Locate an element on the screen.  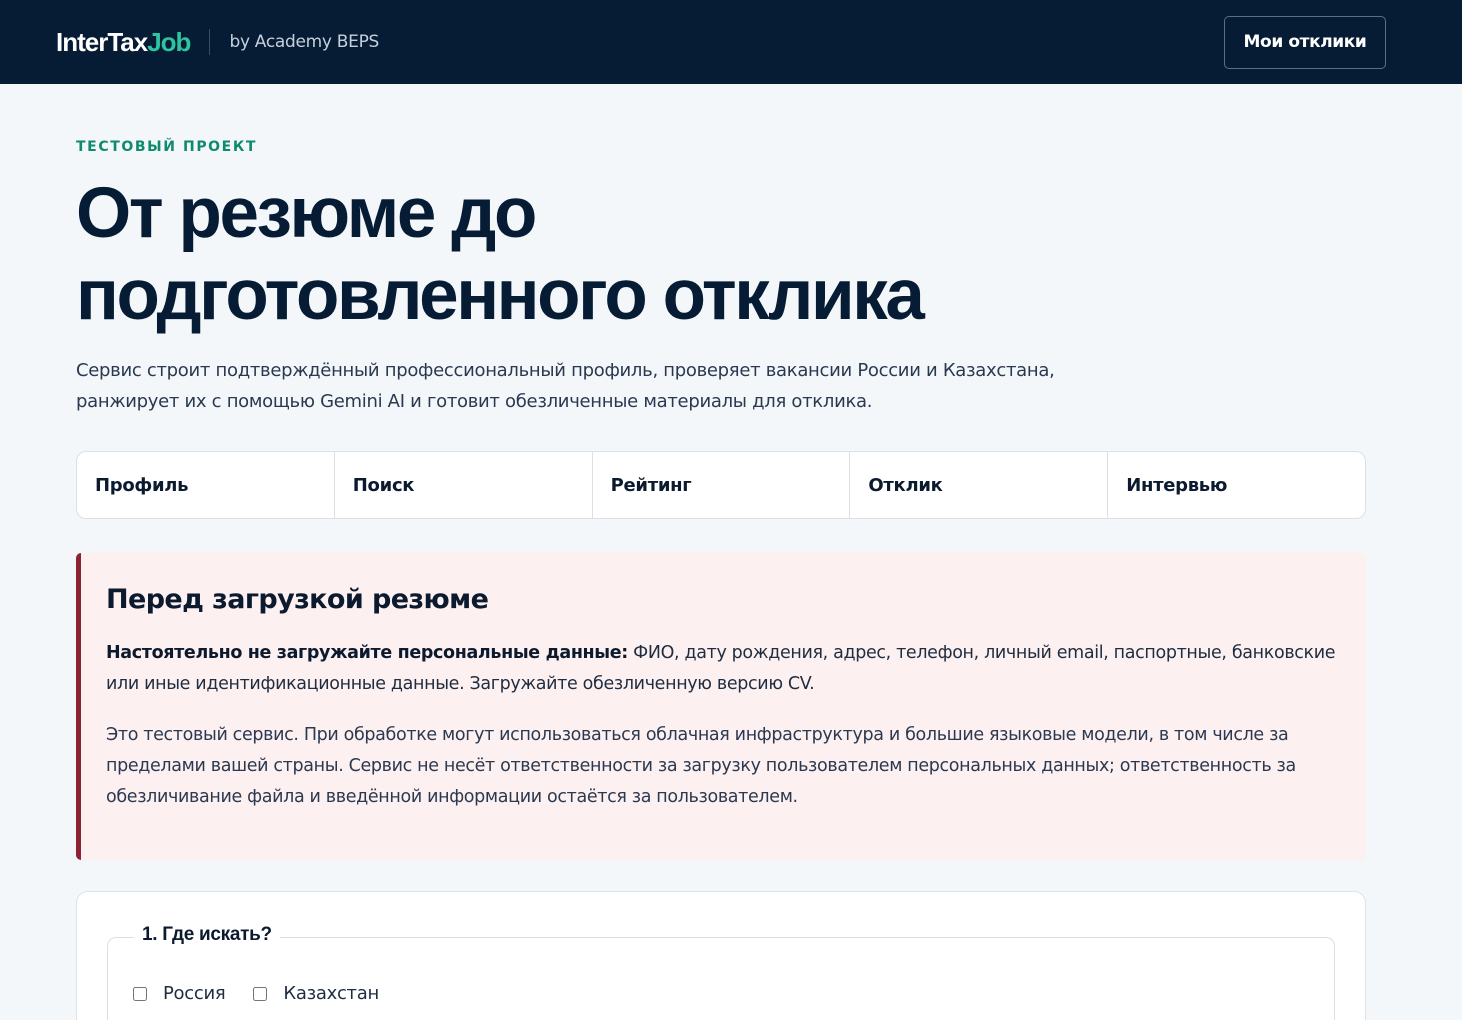
page-title-line-2: подготовленного отклика is located at coordinates (500, 295).